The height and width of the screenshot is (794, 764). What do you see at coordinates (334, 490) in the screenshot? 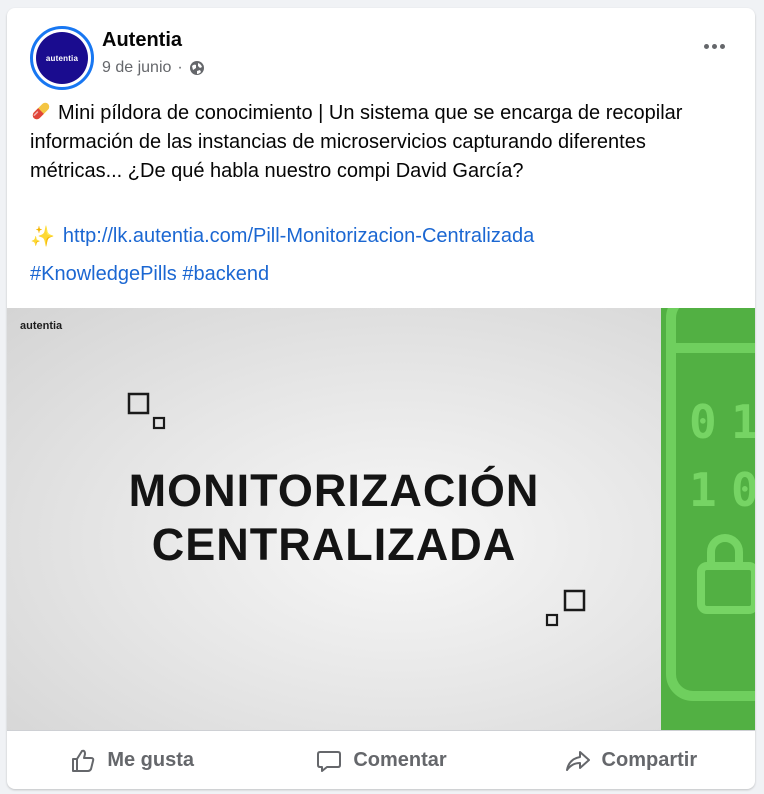
I see `image-title-line-1: MONITORIZACIÓN` at bounding box center [334, 490].